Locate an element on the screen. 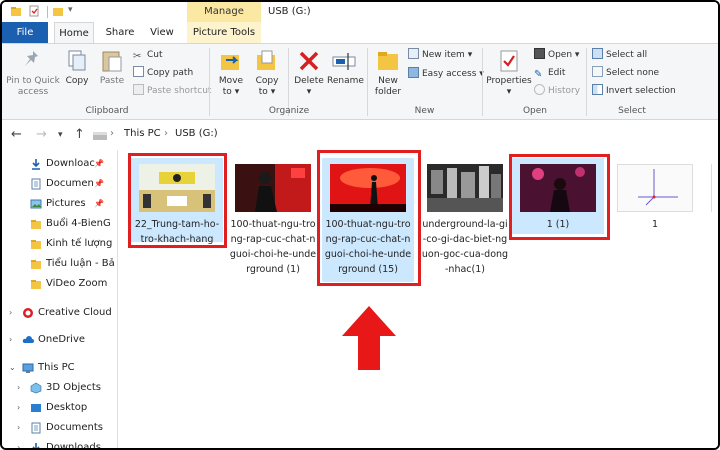  collapse-chevron-icon: ⌄ is located at coordinates (12, 368).